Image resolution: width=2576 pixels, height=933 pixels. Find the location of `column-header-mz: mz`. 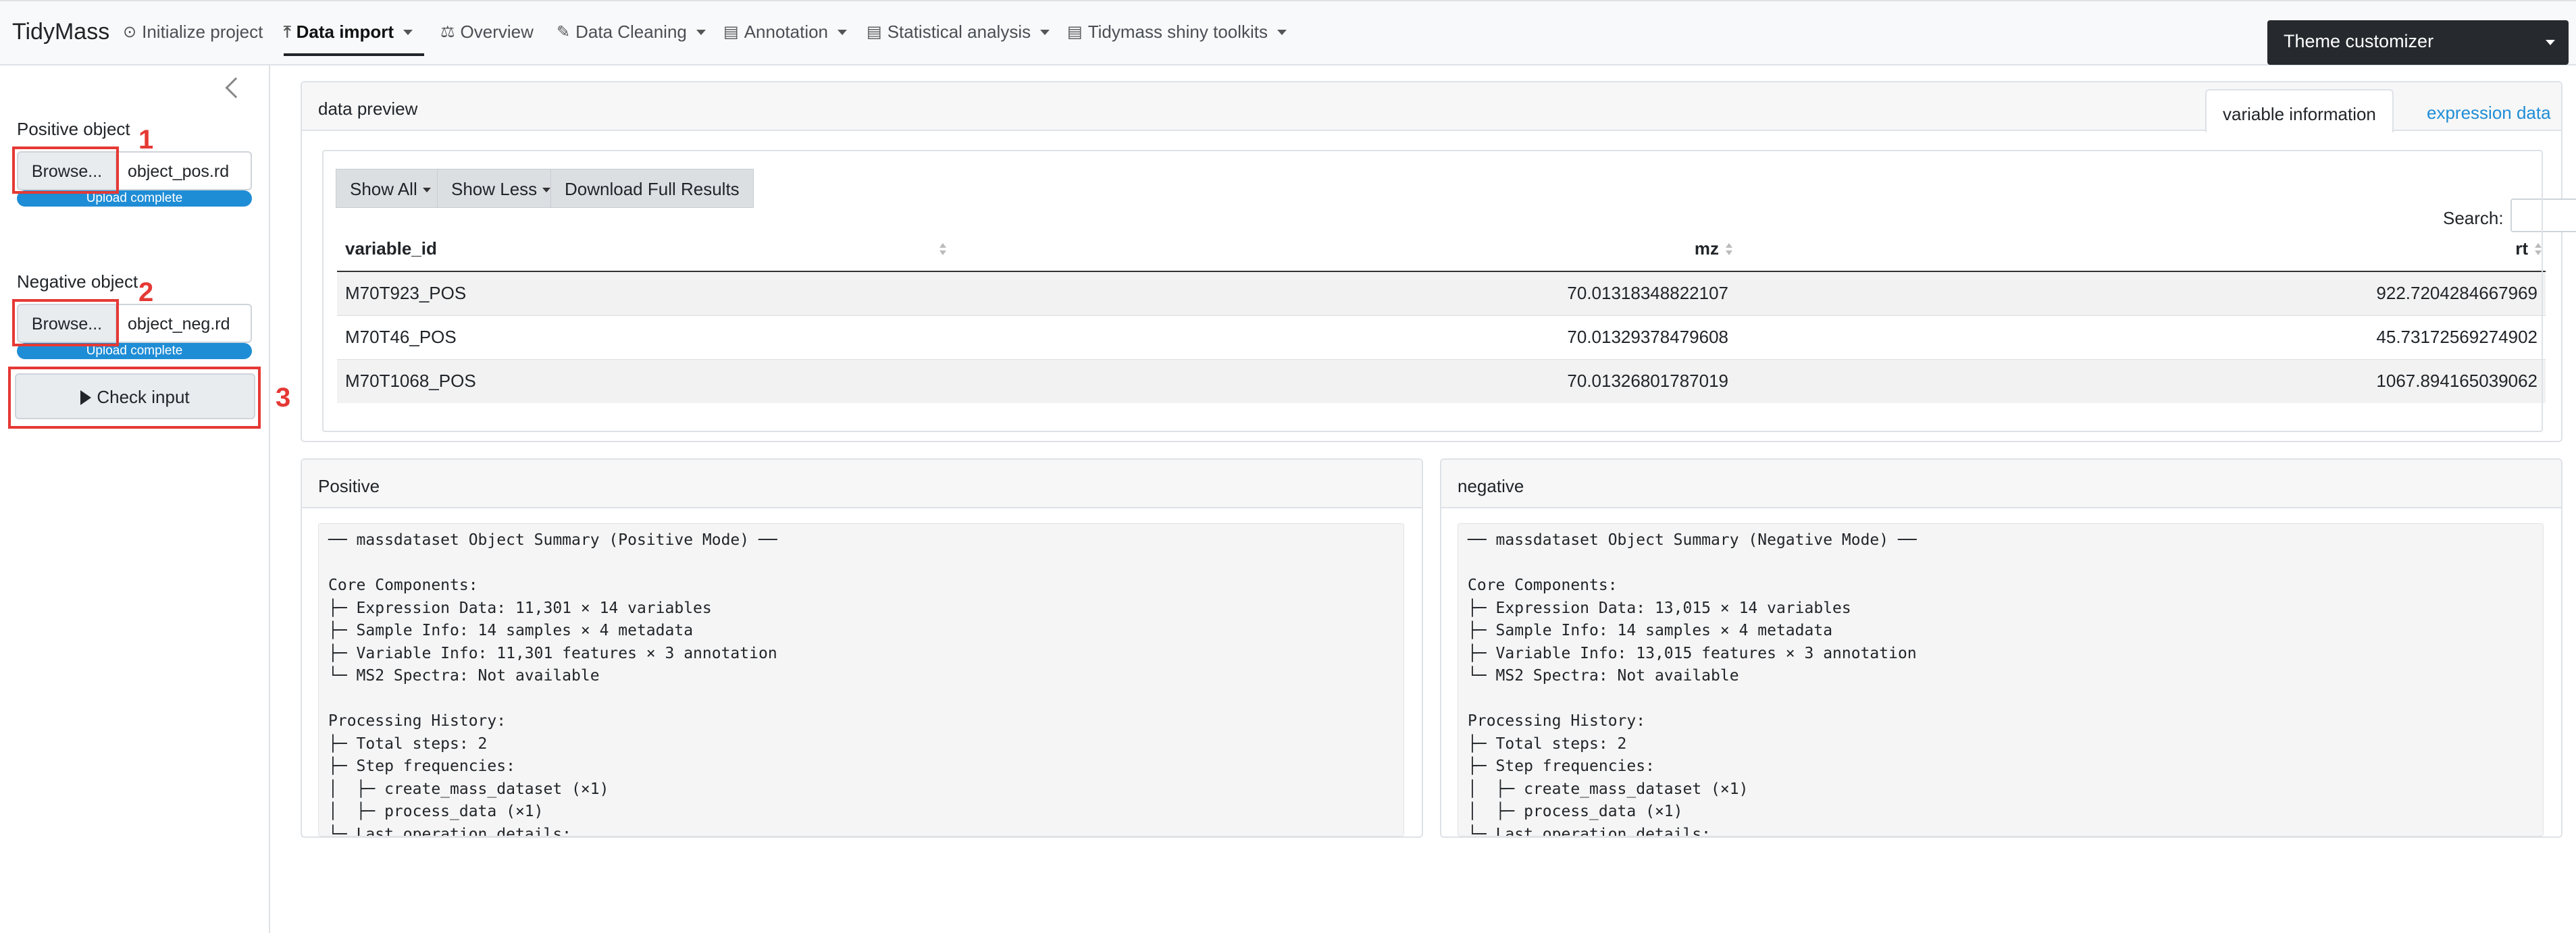

column-header-mz: mz is located at coordinates (1340, 250).